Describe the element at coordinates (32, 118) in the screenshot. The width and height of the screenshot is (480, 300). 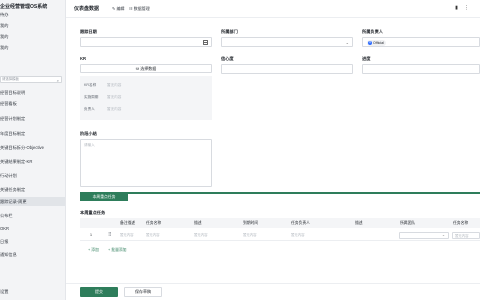
I see `sidebar-item-plan: 经营计划制定` at that location.